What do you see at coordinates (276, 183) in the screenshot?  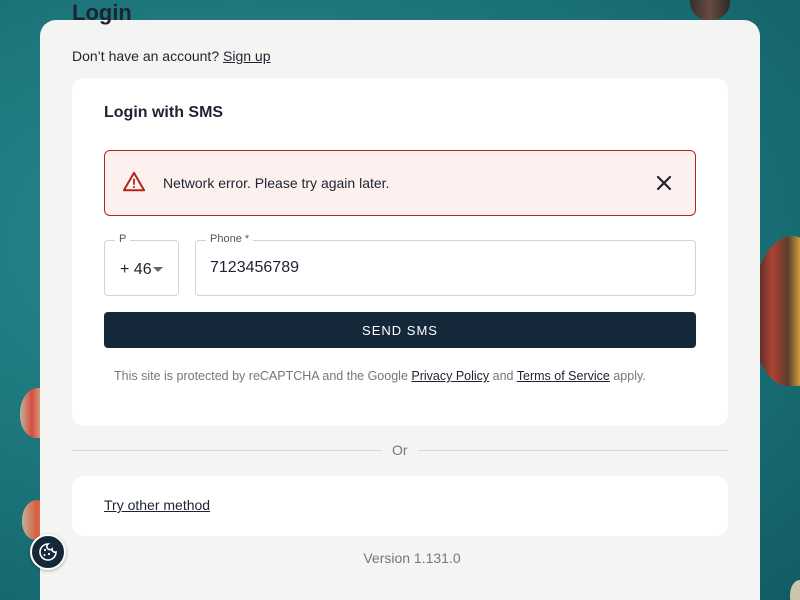 I see `error-message: Network error. Please try again later.` at bounding box center [276, 183].